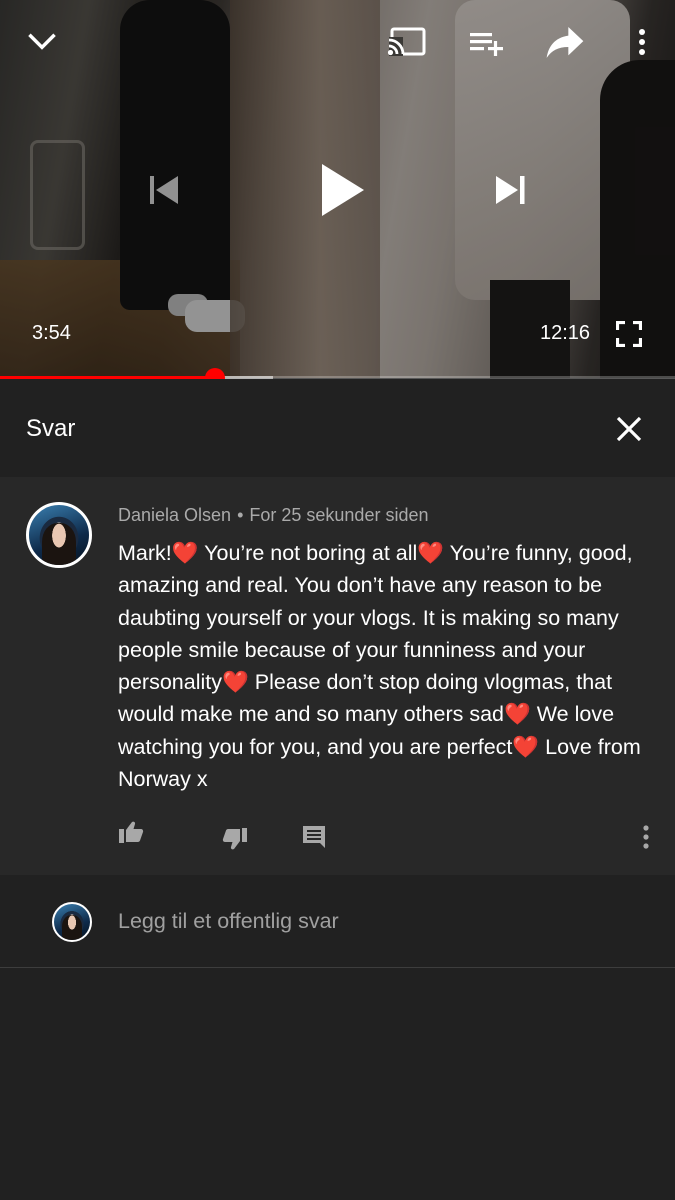  I want to click on comment-more-button, so click(646, 837).